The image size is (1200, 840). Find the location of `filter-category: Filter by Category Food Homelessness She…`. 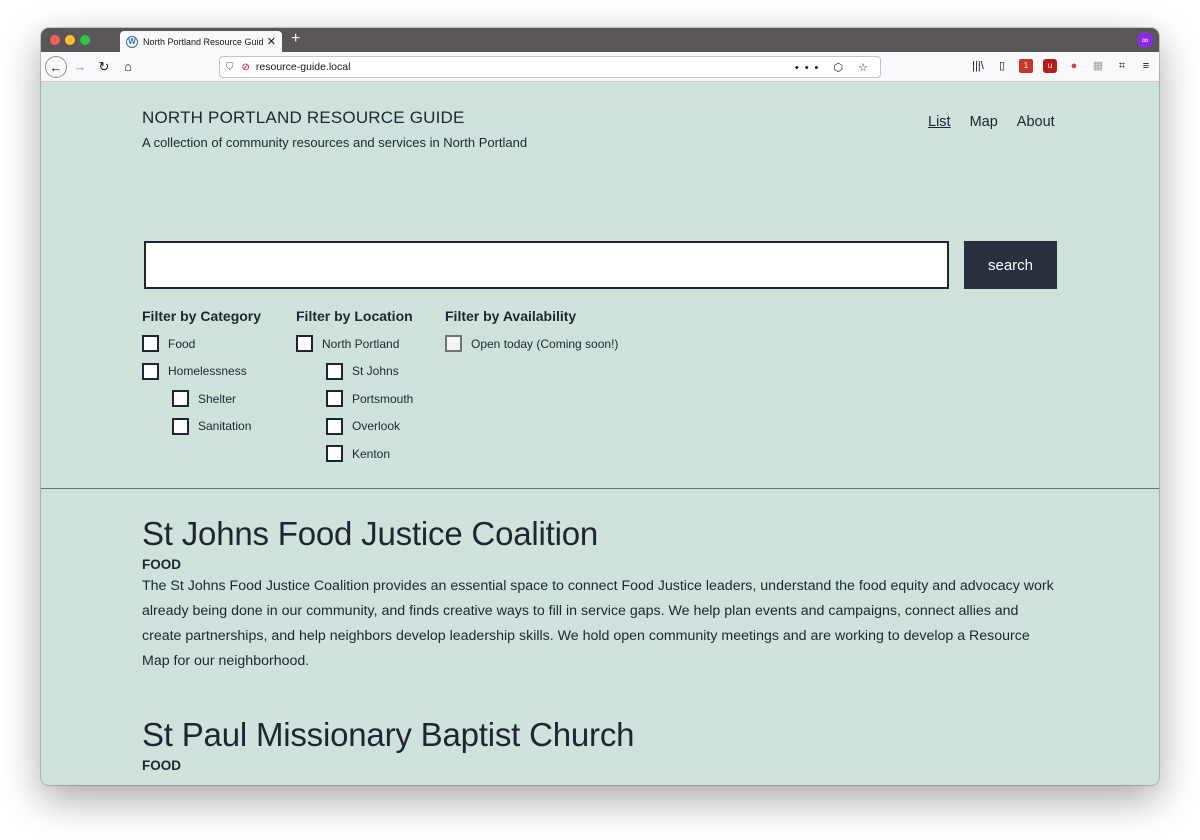

filter-category: Filter by Category Food Homelessness She… is located at coordinates (201, 374).